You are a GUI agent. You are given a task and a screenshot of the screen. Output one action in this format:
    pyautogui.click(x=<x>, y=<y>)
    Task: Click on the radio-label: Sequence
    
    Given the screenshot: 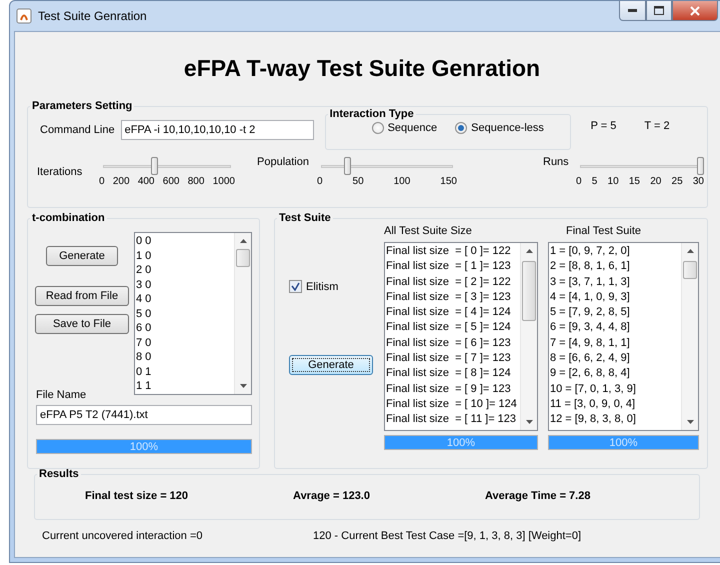 What is the action you would take?
    pyautogui.click(x=413, y=128)
    